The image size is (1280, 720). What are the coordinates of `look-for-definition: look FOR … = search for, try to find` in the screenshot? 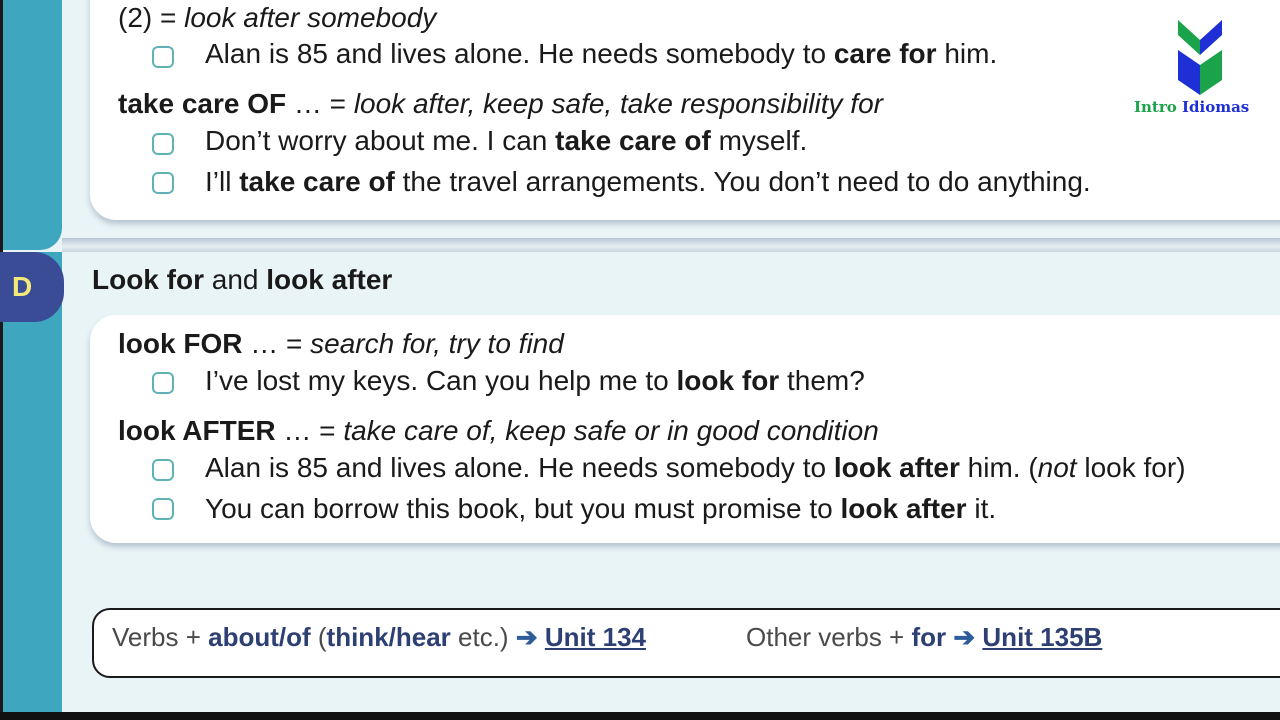 It's located at (341, 343).